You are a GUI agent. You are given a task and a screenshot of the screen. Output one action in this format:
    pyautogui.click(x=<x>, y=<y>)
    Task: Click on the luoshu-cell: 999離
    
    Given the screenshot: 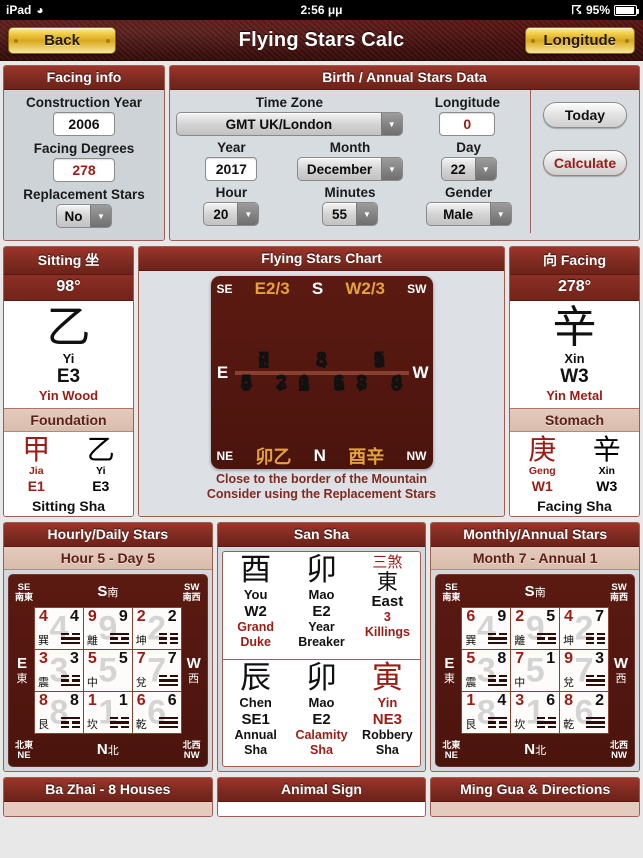 What is the action you would take?
    pyautogui.click(x=107, y=628)
    